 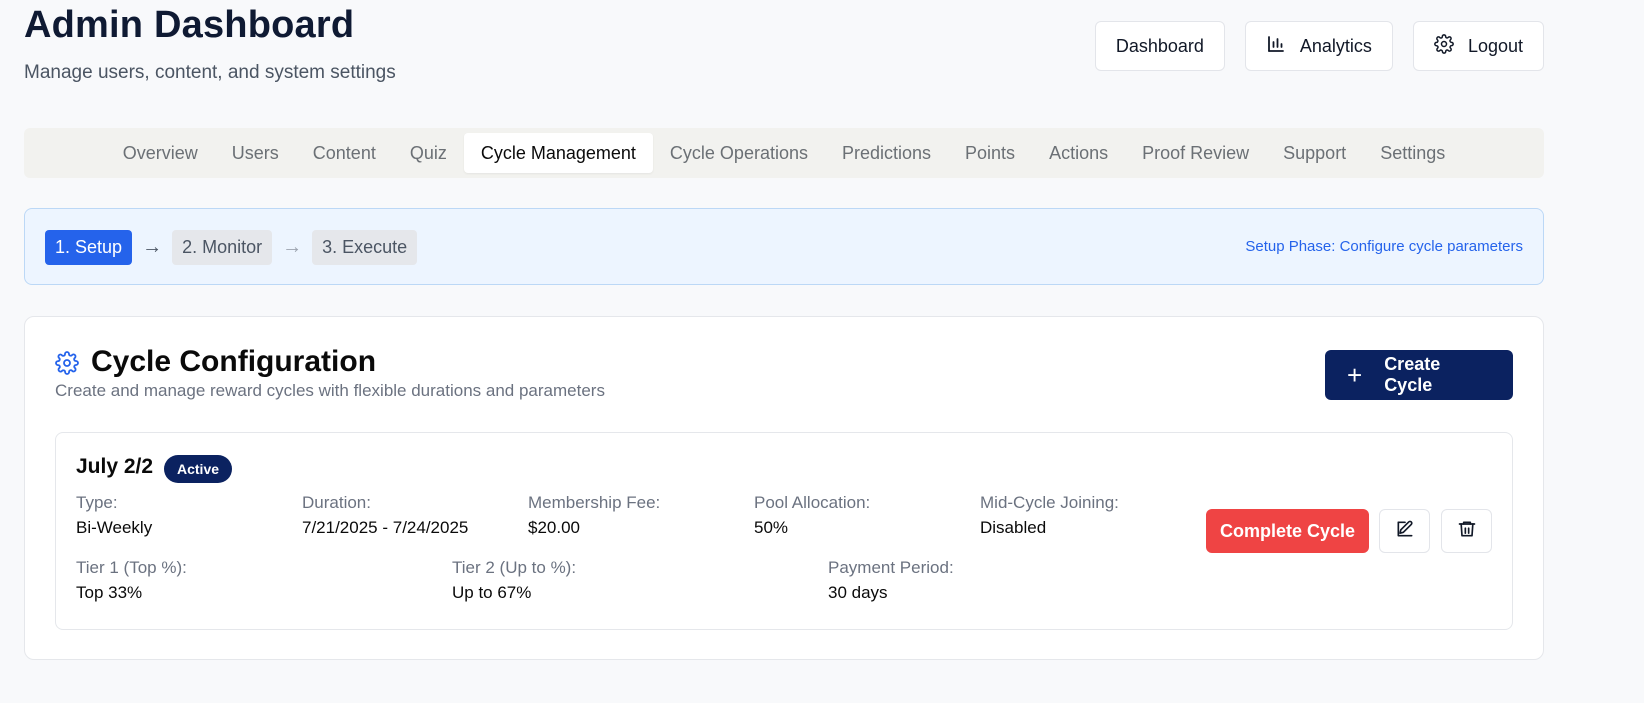 I want to click on dashboard-button: Dashboard, so click(x=1159, y=46).